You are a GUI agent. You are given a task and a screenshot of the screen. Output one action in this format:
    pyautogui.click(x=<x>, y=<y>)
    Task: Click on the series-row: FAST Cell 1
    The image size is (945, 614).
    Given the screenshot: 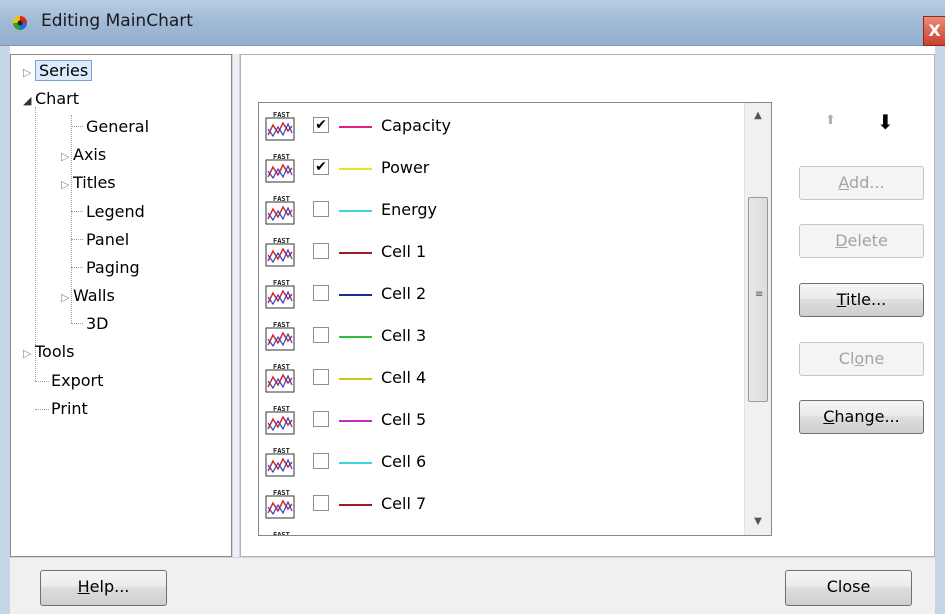 What is the action you would take?
    pyautogui.click(x=501, y=252)
    